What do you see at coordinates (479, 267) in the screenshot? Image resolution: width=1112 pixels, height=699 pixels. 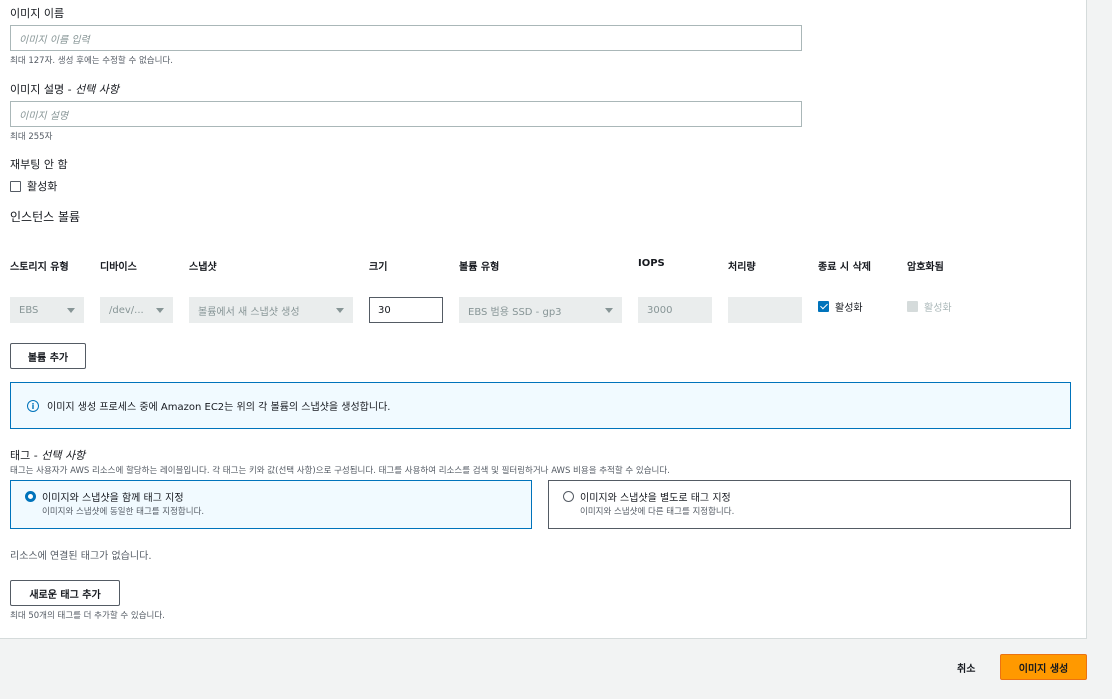 I see `column-header-volume-type: 볼륨 유형` at bounding box center [479, 267].